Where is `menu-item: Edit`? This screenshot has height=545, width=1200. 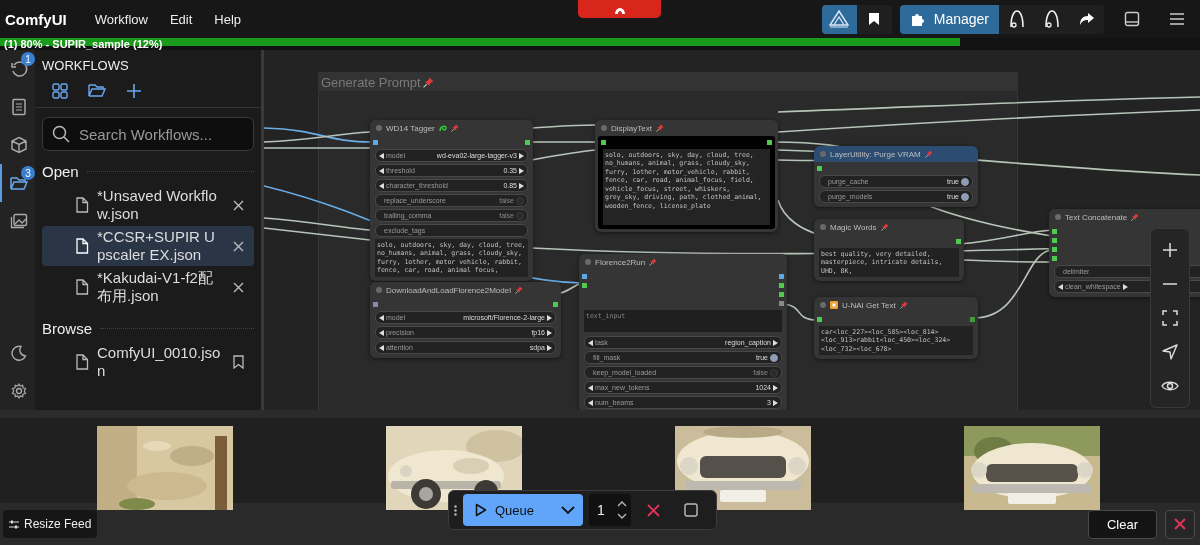 menu-item: Edit is located at coordinates (182, 19).